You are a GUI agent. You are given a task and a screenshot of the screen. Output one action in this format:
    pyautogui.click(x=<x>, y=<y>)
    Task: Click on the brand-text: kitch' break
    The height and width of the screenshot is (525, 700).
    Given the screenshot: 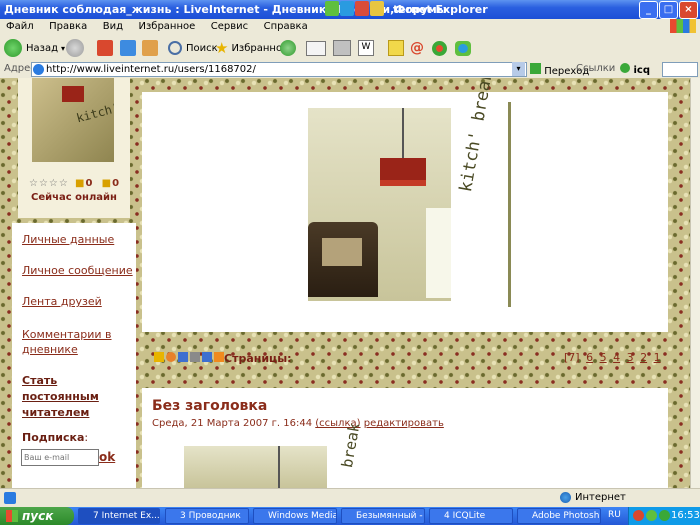 What is the action you would take?
    pyautogui.click(x=477, y=136)
    